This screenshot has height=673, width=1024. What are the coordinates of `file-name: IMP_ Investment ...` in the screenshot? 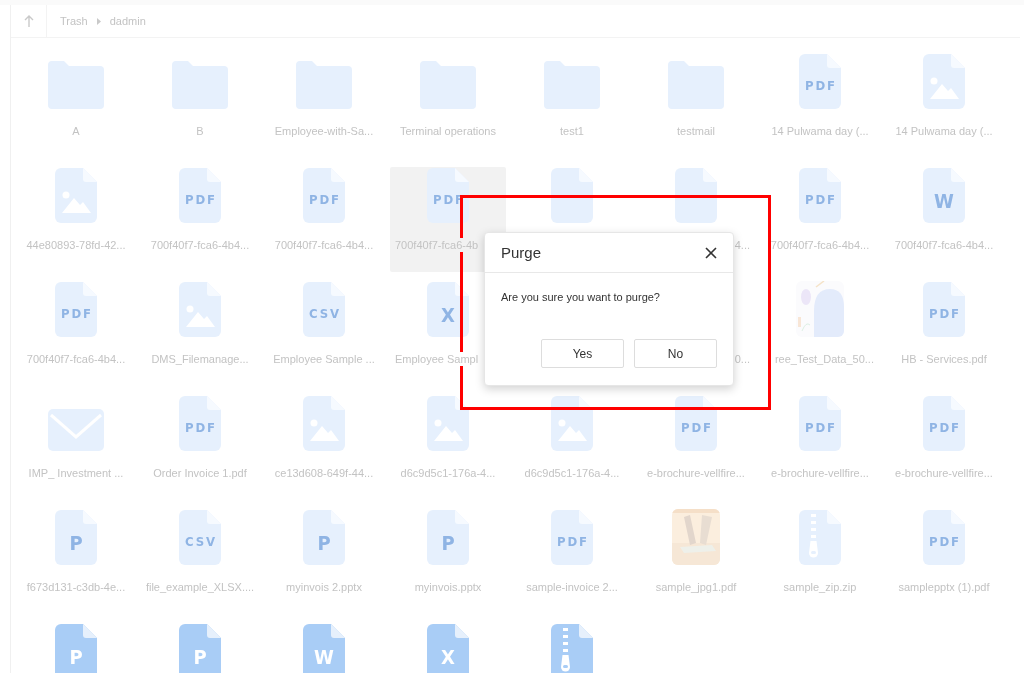 It's located at (76, 473).